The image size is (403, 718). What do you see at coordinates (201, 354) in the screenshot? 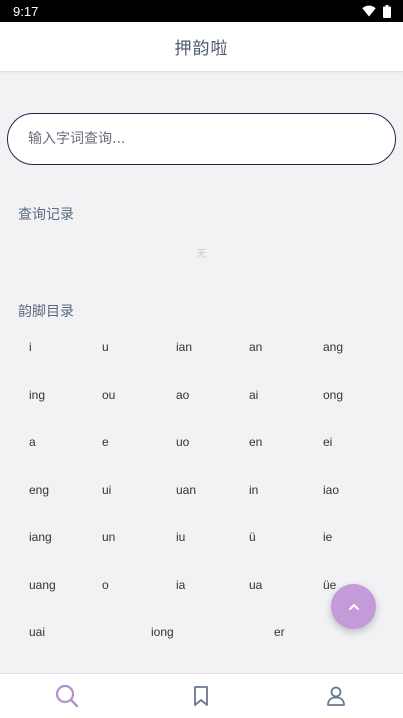
I see `rhyme-row: i u ian an ang` at bounding box center [201, 354].